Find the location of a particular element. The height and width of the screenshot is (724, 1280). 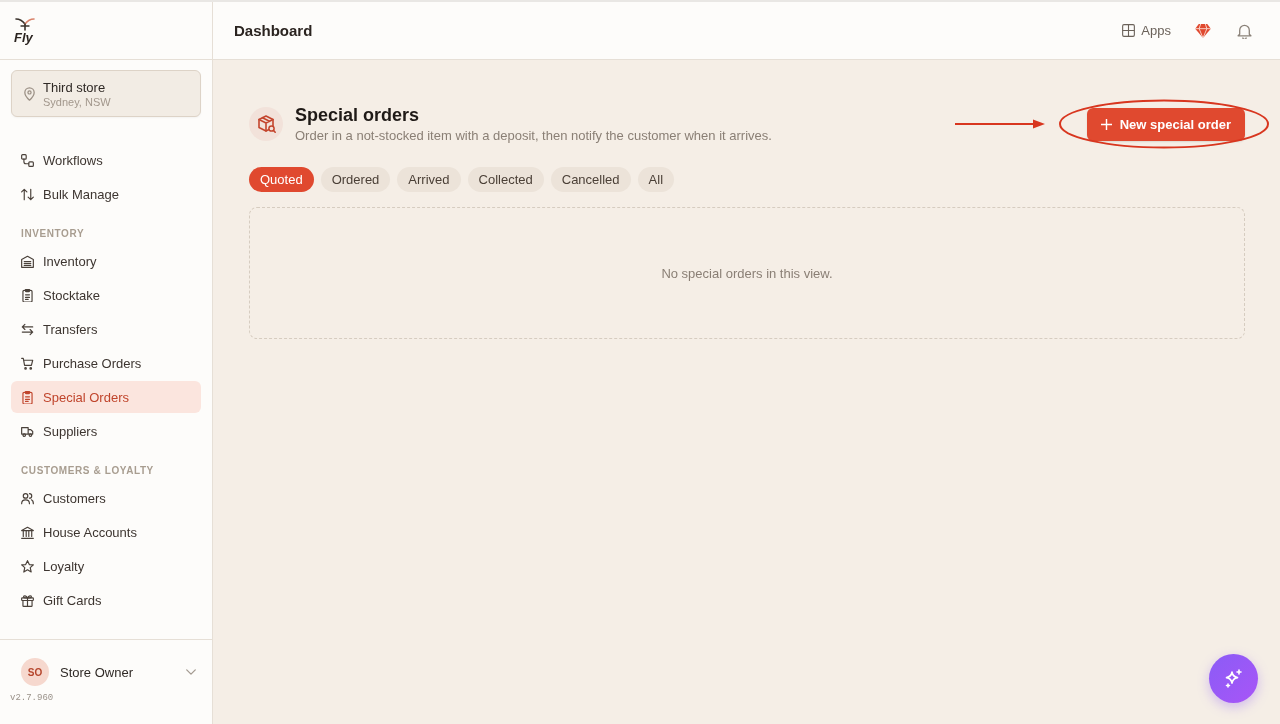

apps-button: Apps is located at coordinates (1146, 30).